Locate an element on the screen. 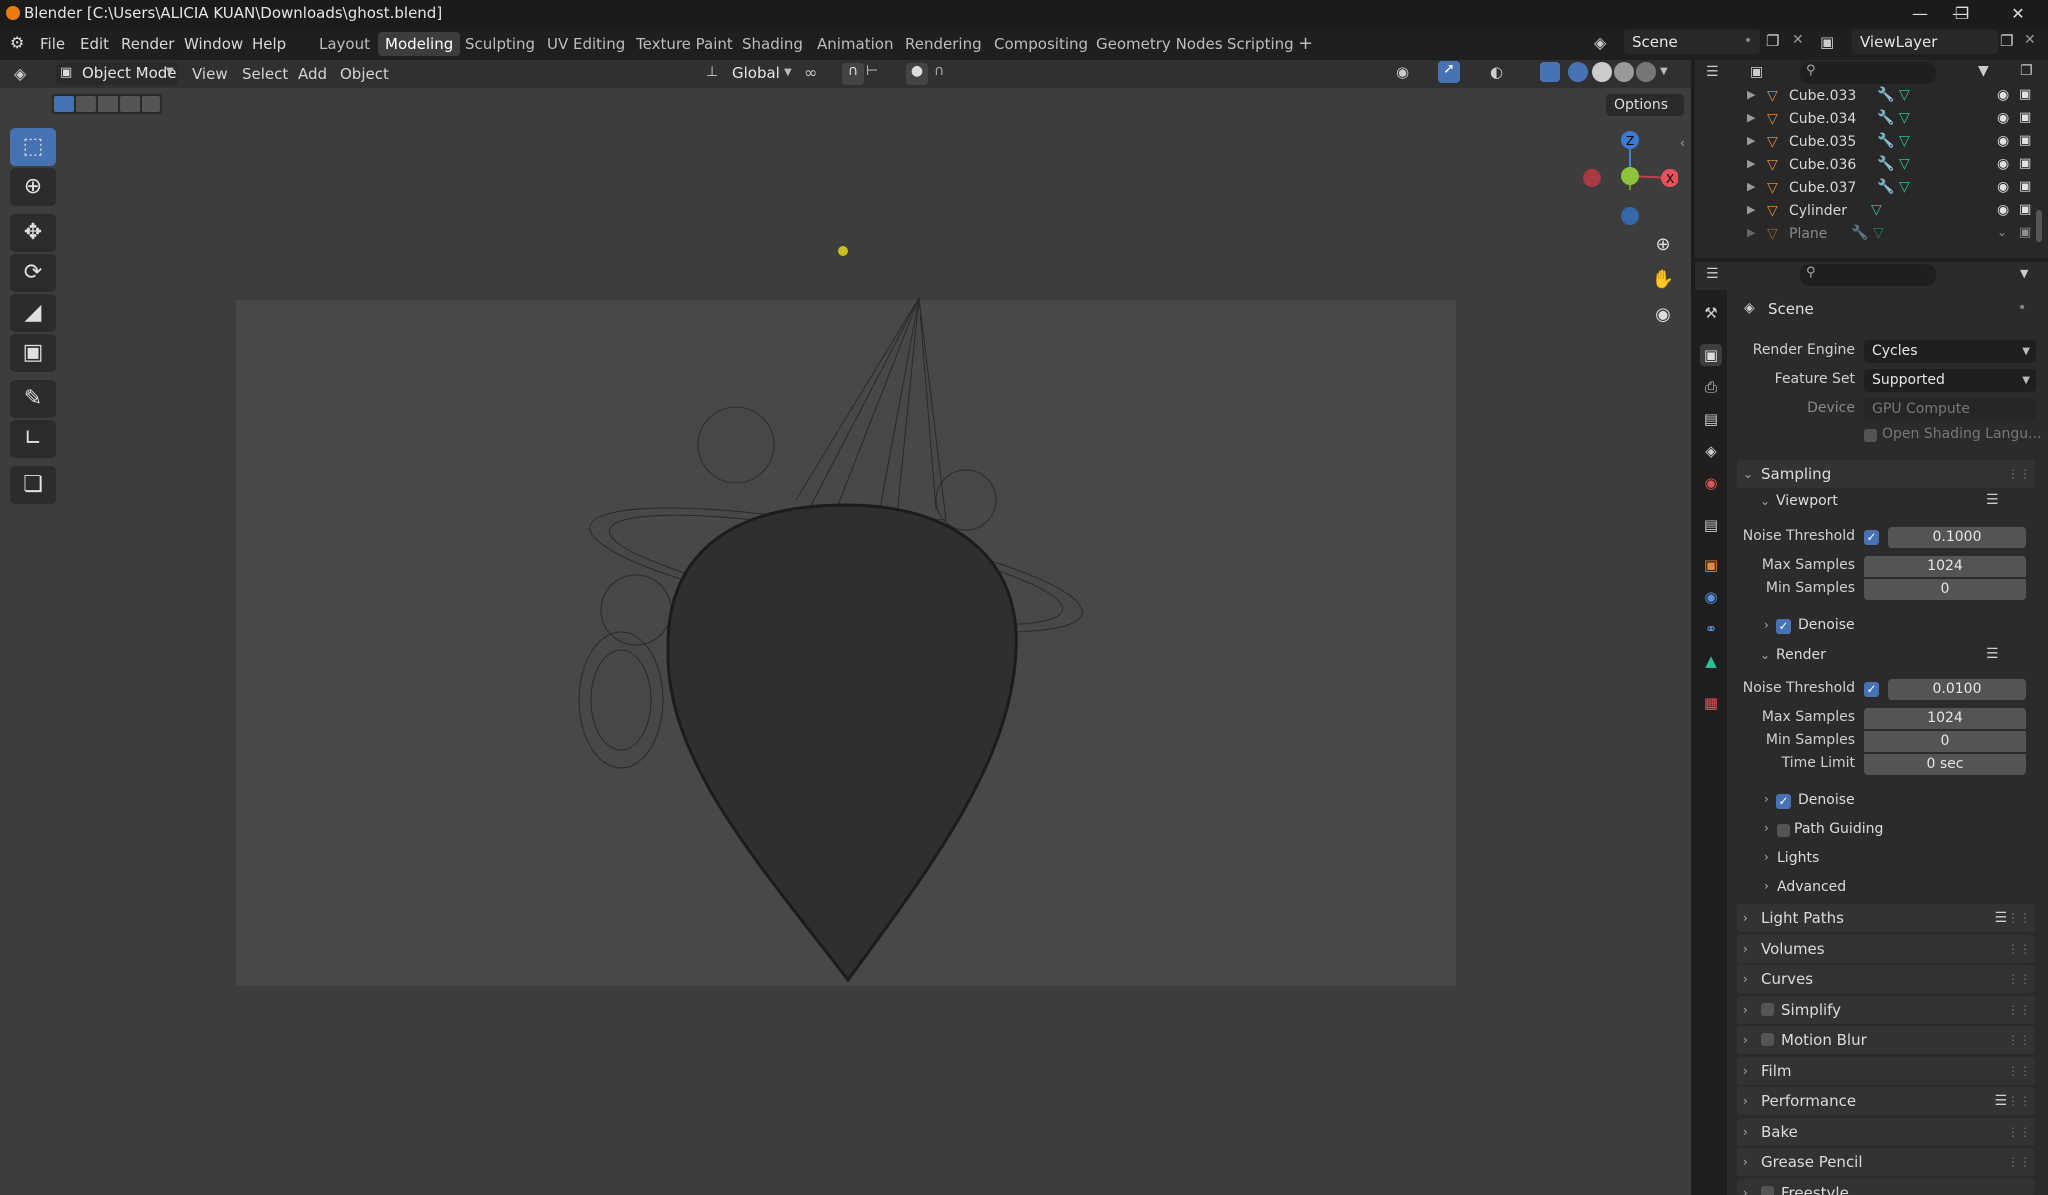 The width and height of the screenshot is (2048, 1195). physics-tab-icon: ◉ is located at coordinates (1711, 597).